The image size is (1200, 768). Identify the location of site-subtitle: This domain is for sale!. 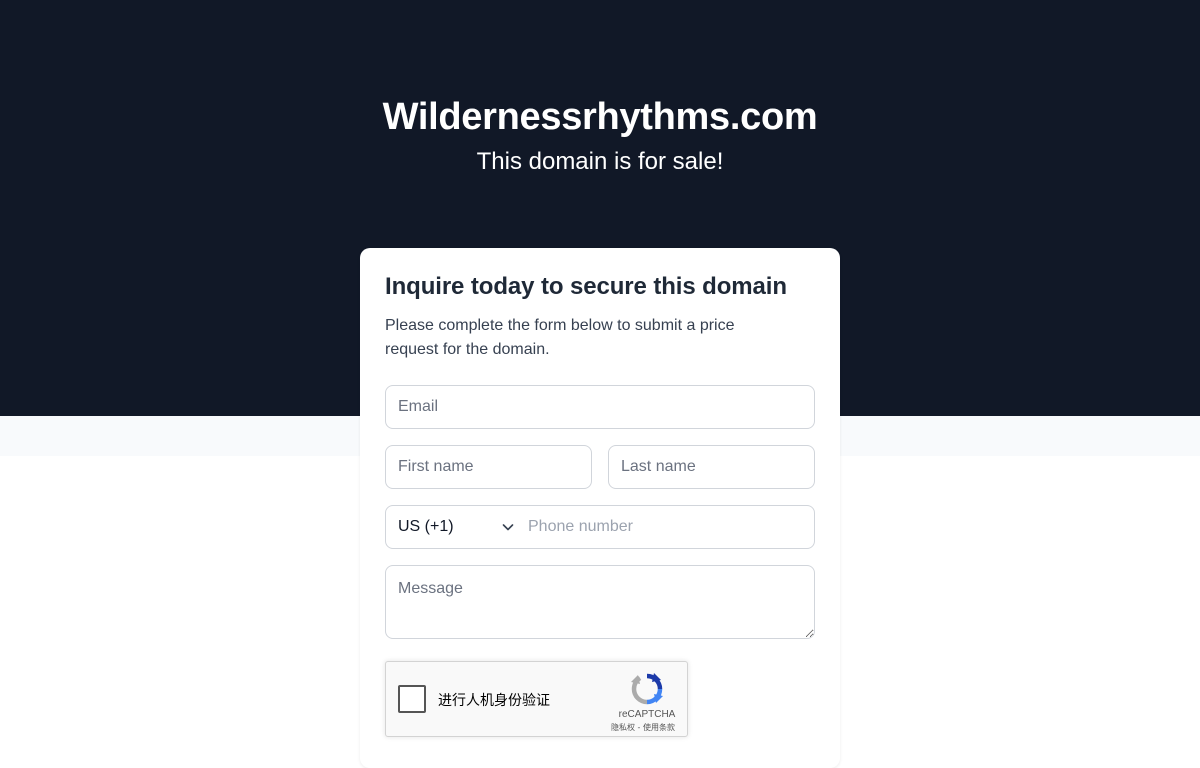
(600, 161).